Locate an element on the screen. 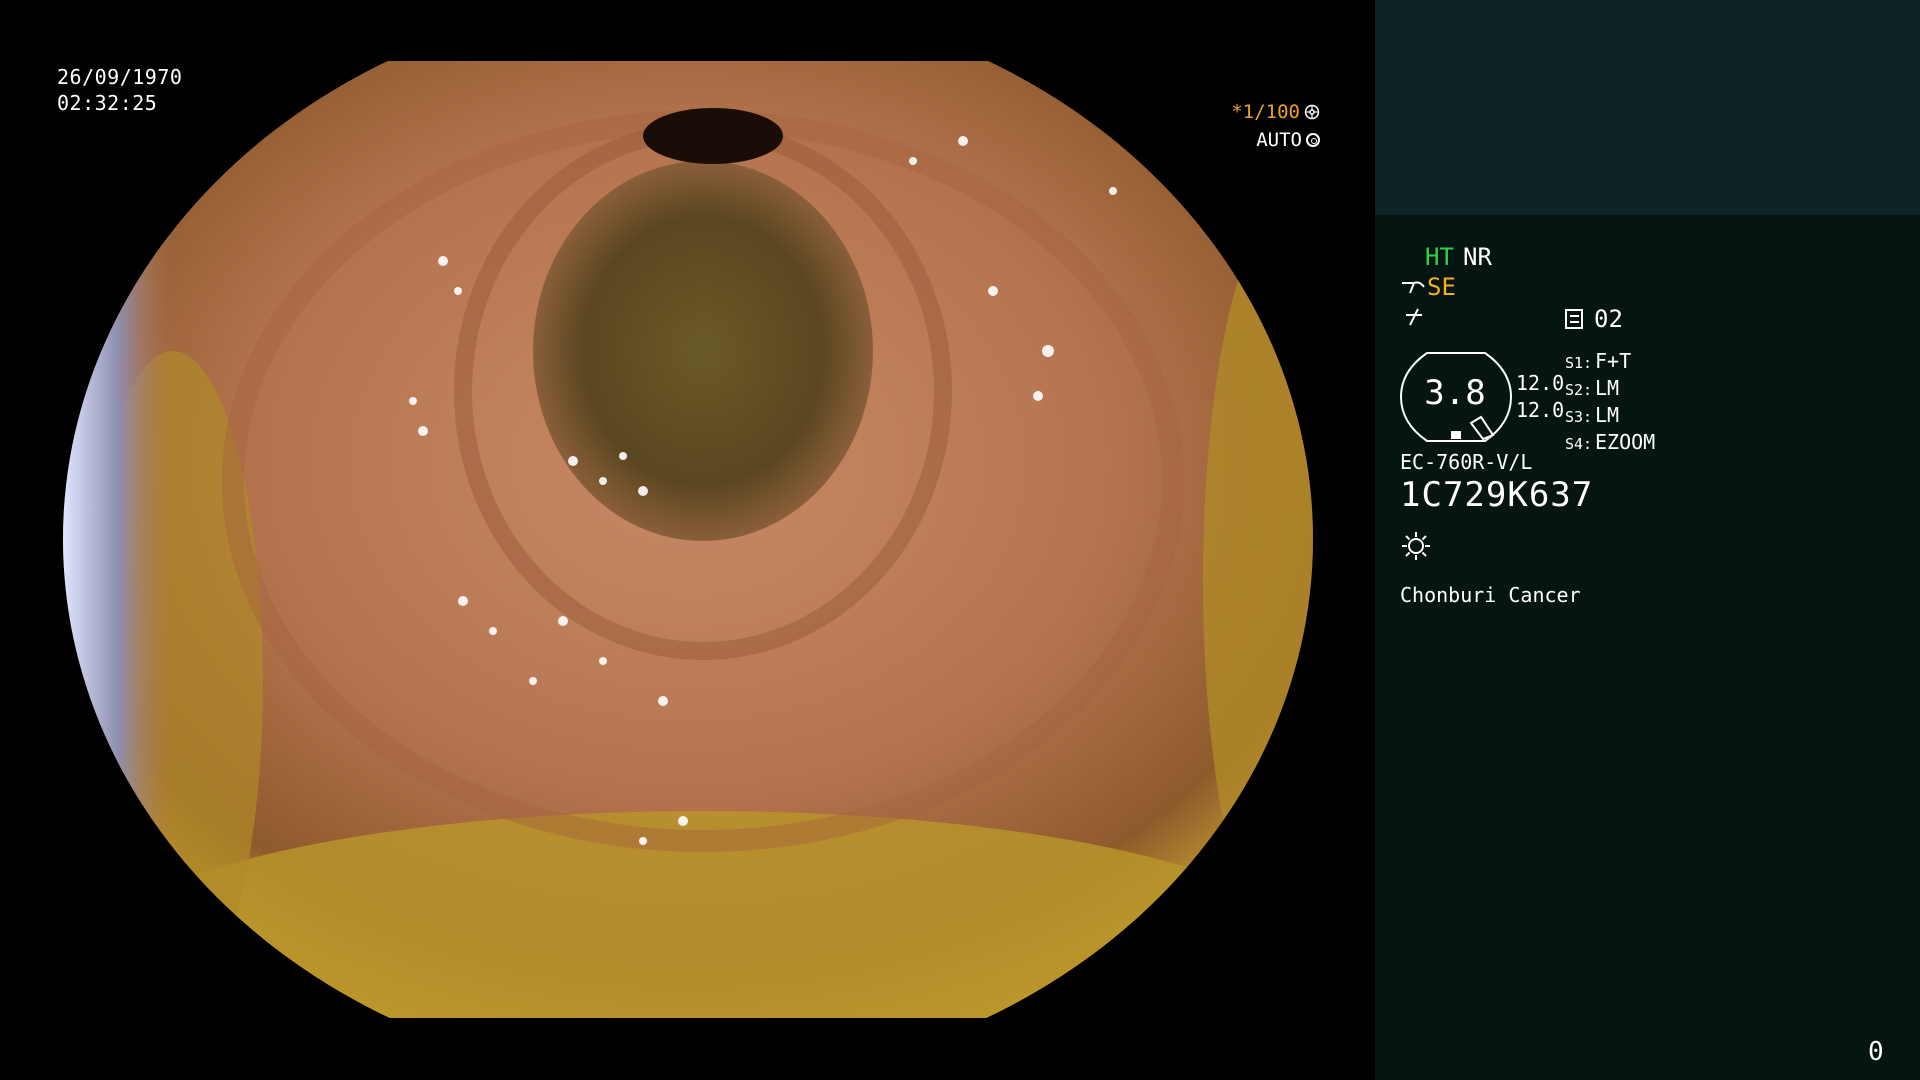 Image resolution: width=1920 pixels, height=1080 pixels. date-label: 26/09/1970 is located at coordinates (120, 77).